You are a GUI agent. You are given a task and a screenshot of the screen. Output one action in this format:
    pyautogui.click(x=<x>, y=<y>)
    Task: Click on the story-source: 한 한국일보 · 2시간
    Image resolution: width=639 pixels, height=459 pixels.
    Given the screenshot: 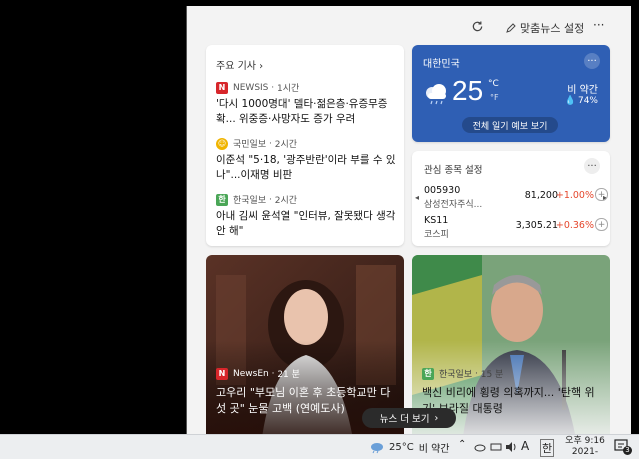 What is the action you would take?
    pyautogui.click(x=307, y=199)
    